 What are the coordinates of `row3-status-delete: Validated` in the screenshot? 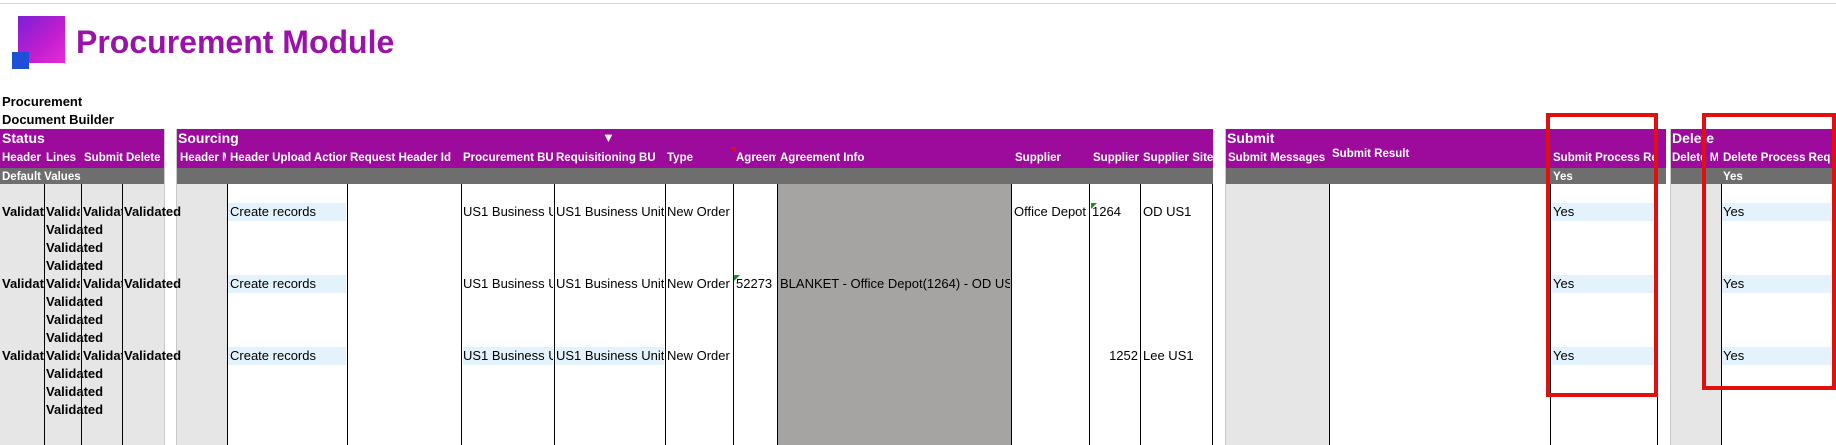 It's located at (154, 356).